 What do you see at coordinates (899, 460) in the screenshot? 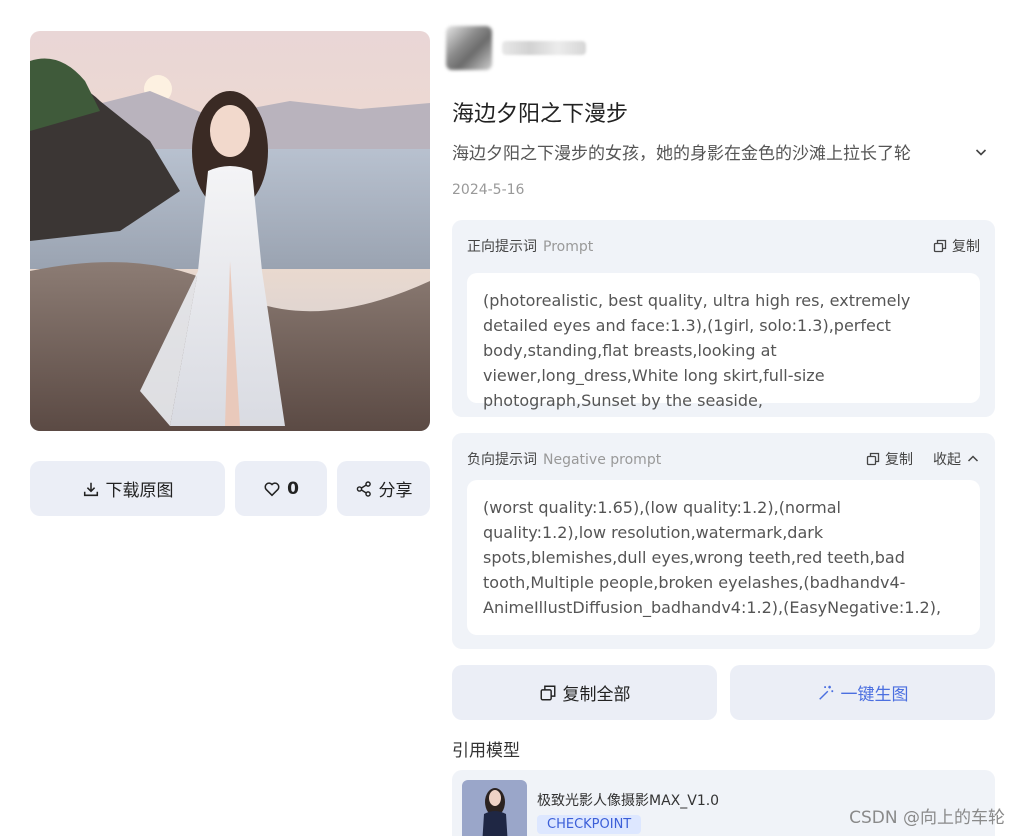
I see `copy-negative-prompt-label: 复制` at bounding box center [899, 460].